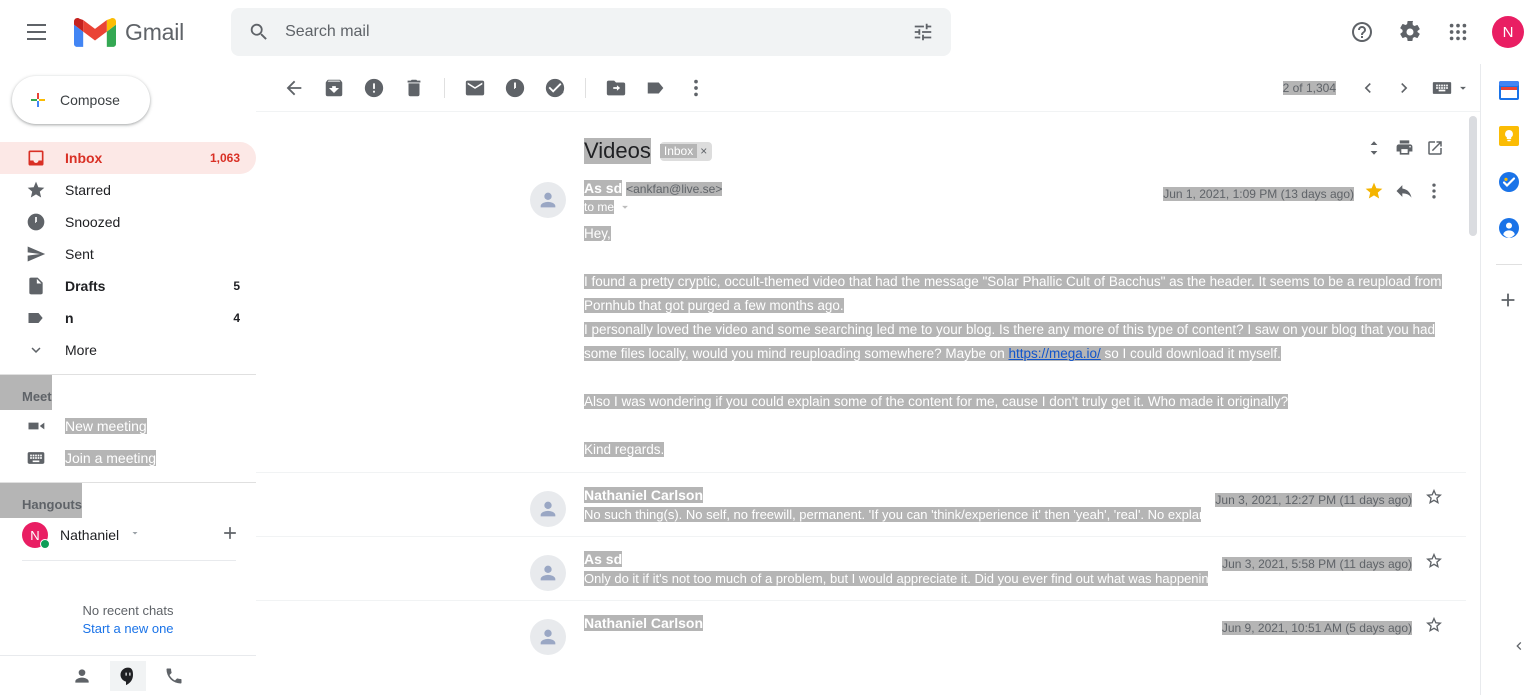 The width and height of the screenshot is (1536, 695). What do you see at coordinates (174, 676) in the screenshot?
I see `phone-icon` at bounding box center [174, 676].